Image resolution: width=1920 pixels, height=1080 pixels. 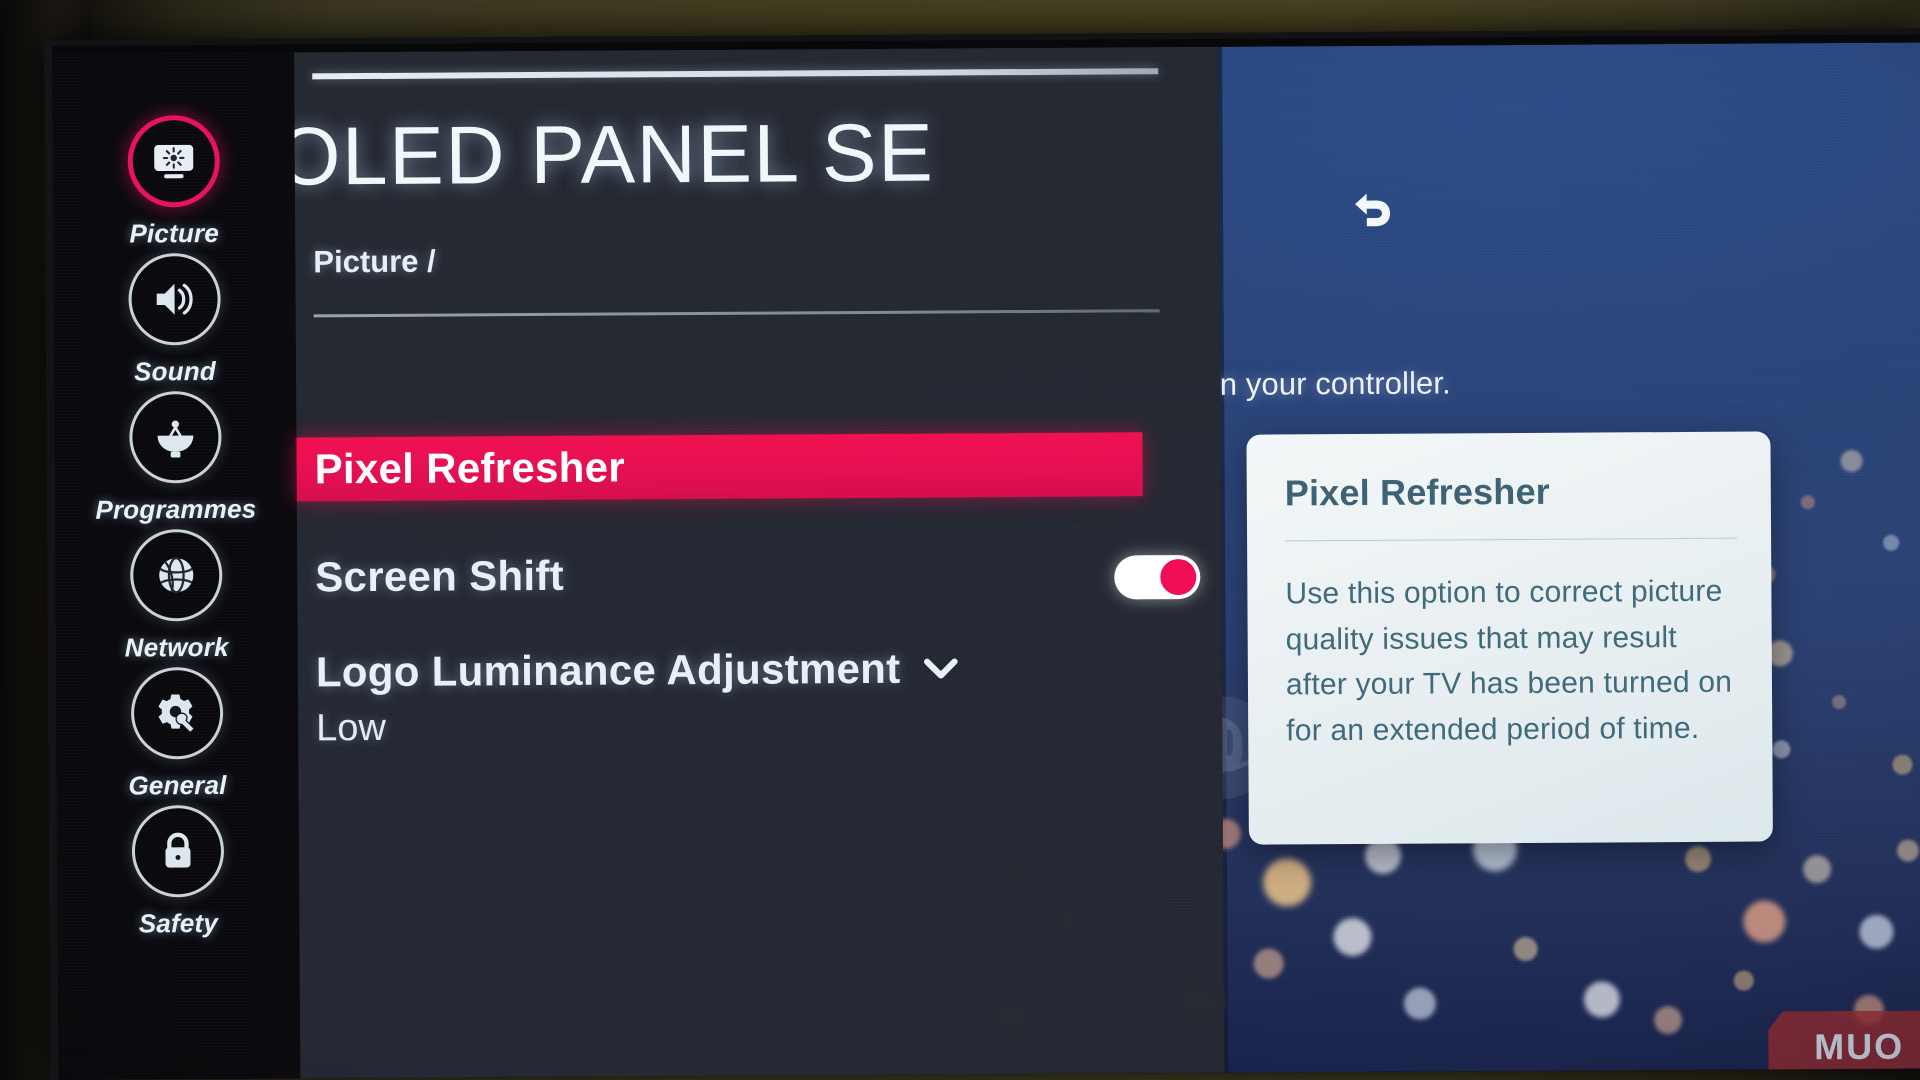 What do you see at coordinates (174, 161) in the screenshot?
I see `picture-brightness-icon` at bounding box center [174, 161].